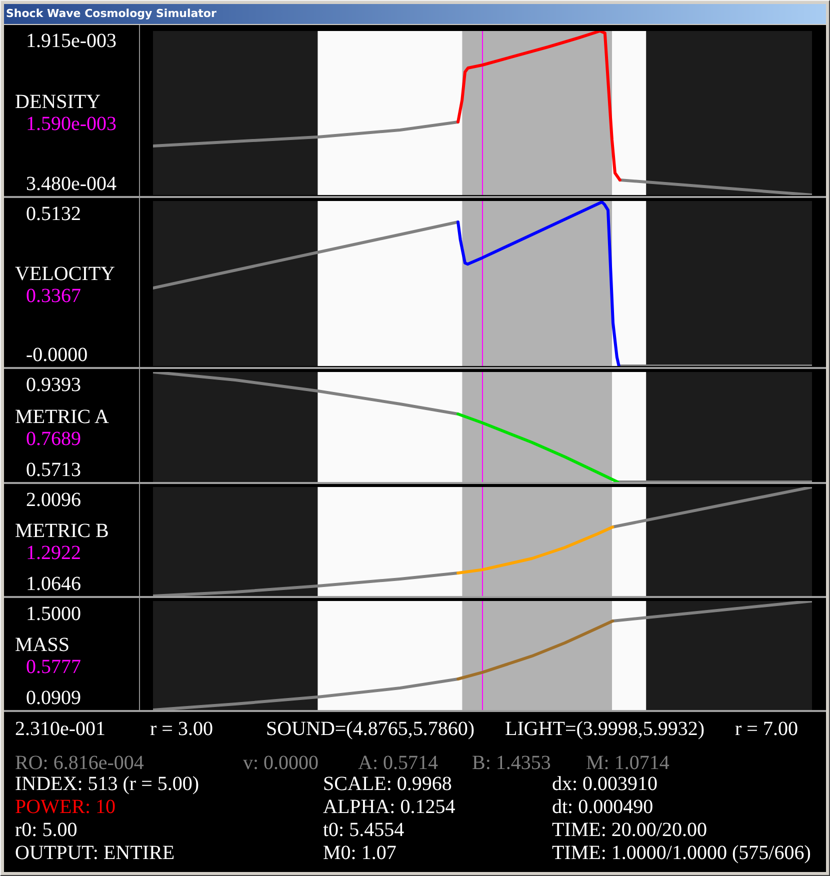 The height and width of the screenshot is (876, 830). Describe the element at coordinates (628, 763) in the screenshot. I see `probe-readout-text: M: 1.0714` at that location.